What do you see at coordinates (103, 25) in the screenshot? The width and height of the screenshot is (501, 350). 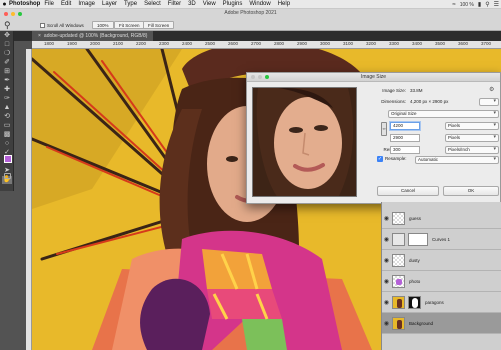 I see `zoom-100-button: 100%` at bounding box center [103, 25].